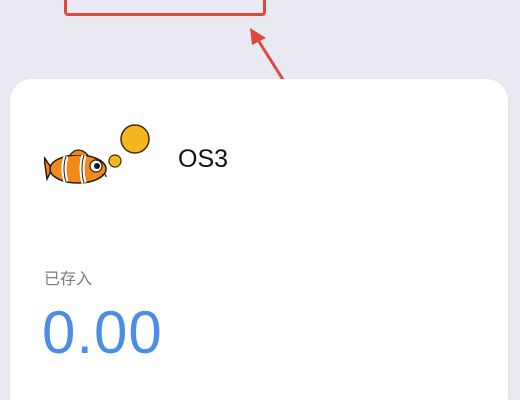  Describe the element at coordinates (97, 154) in the screenshot. I see `clownfish-bubbles-icon` at that location.